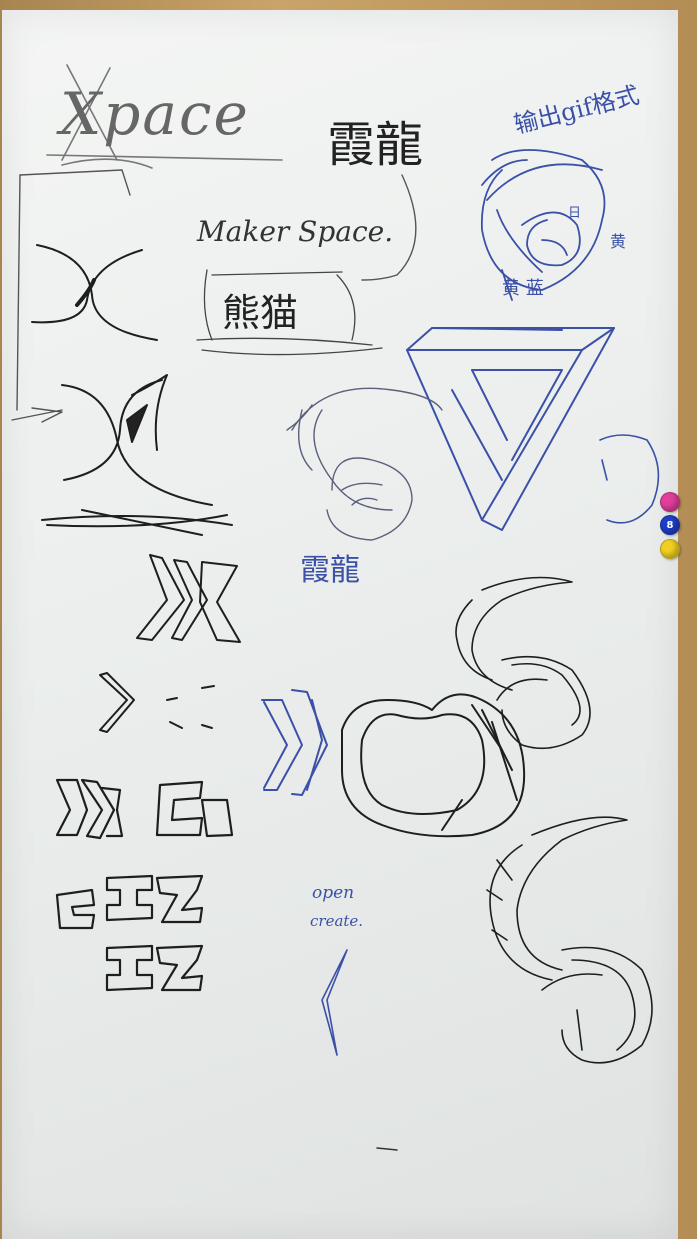  What do you see at coordinates (295, 231) in the screenshot?
I see `maker-space-text: Maker Space.` at bounding box center [295, 231].